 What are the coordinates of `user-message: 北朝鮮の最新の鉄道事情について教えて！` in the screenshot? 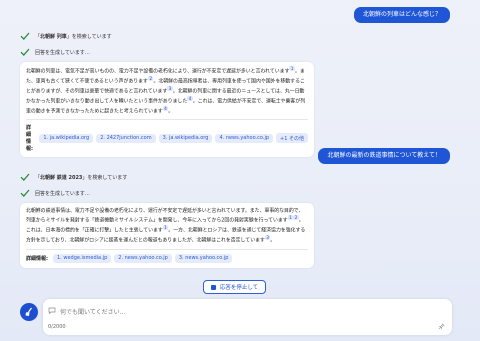 It's located at (384, 156).